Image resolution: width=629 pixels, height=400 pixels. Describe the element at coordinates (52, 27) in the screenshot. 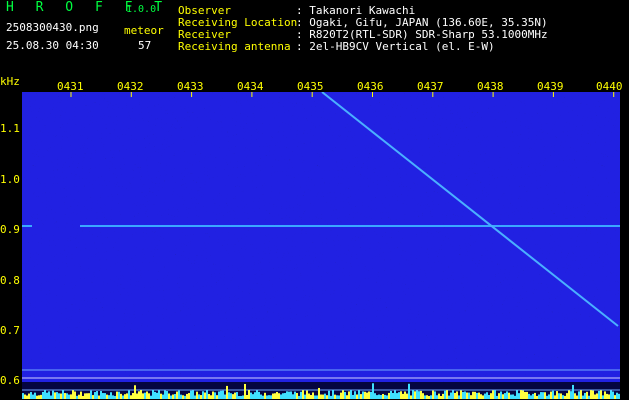

I see `image-filename: 2508300430.png` at that location.